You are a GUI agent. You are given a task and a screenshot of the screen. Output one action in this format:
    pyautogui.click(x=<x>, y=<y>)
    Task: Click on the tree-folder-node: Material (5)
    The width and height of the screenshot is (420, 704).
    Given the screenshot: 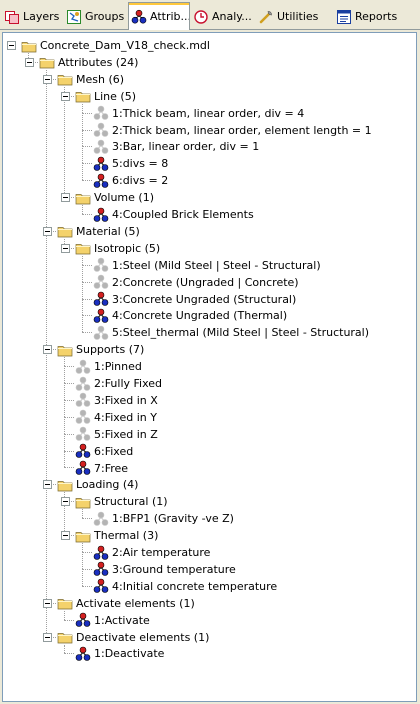 What is the action you would take?
    pyautogui.click(x=98, y=231)
    